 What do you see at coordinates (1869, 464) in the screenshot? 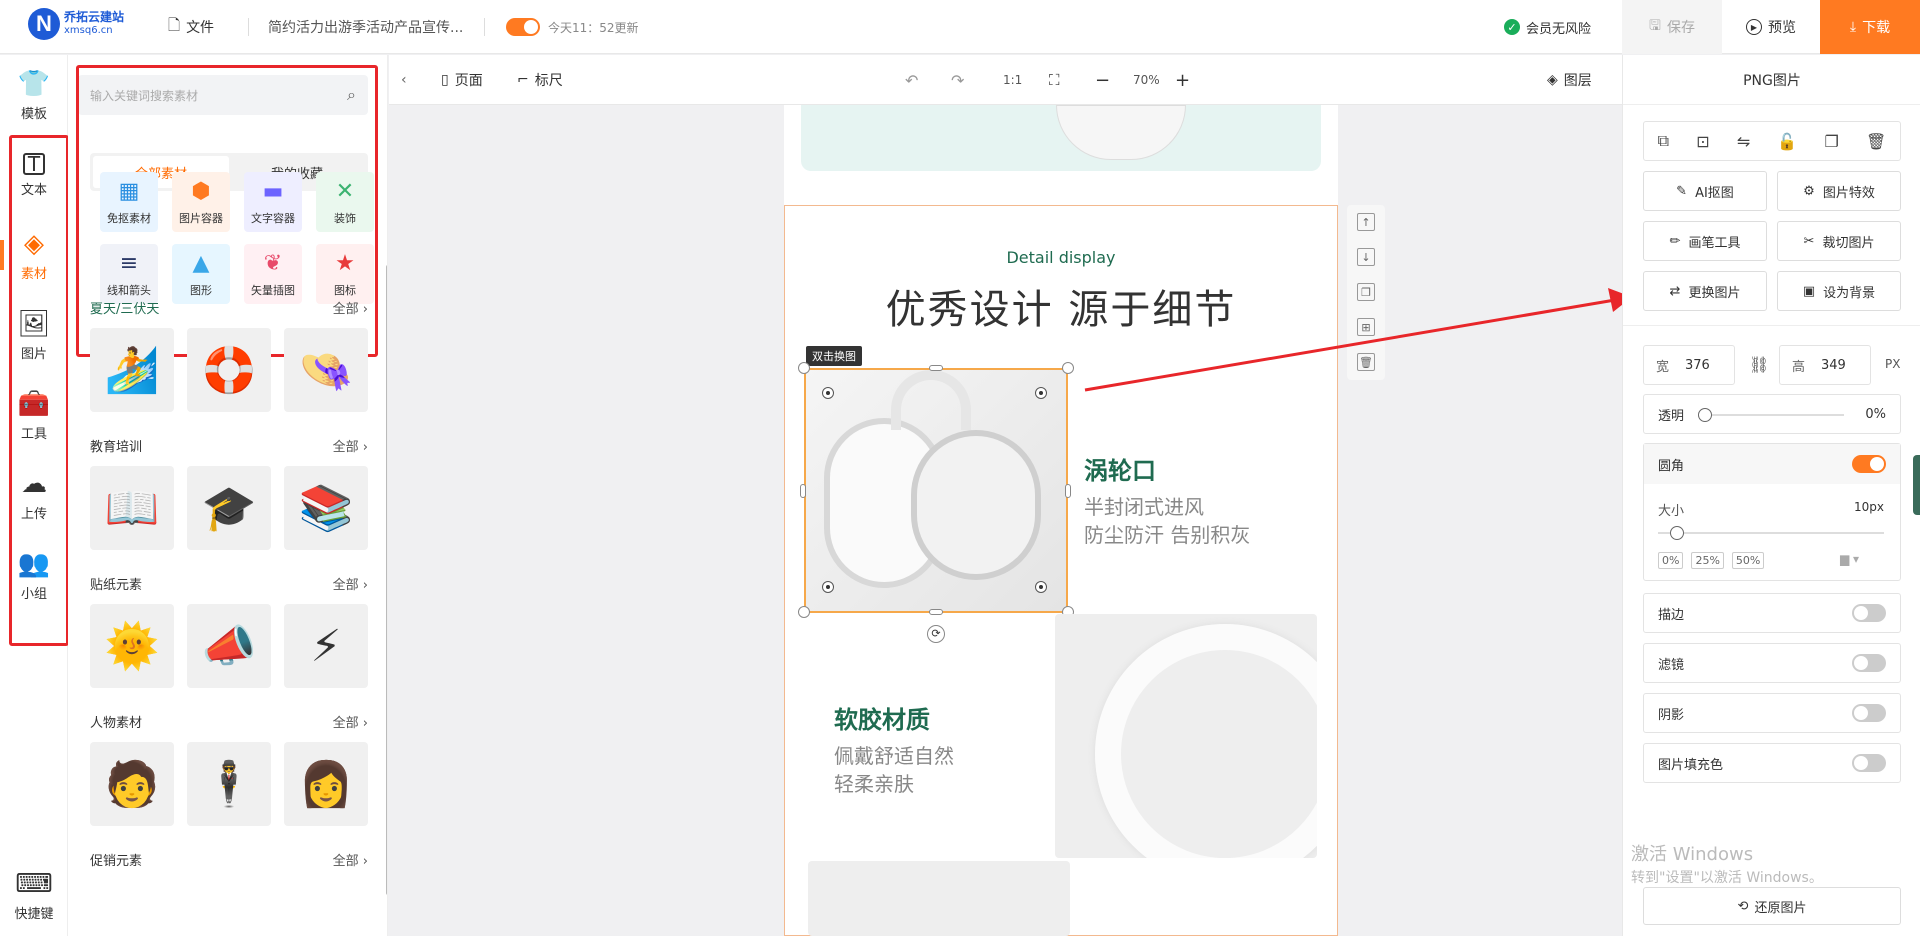
I see `radius-toggle` at bounding box center [1869, 464].